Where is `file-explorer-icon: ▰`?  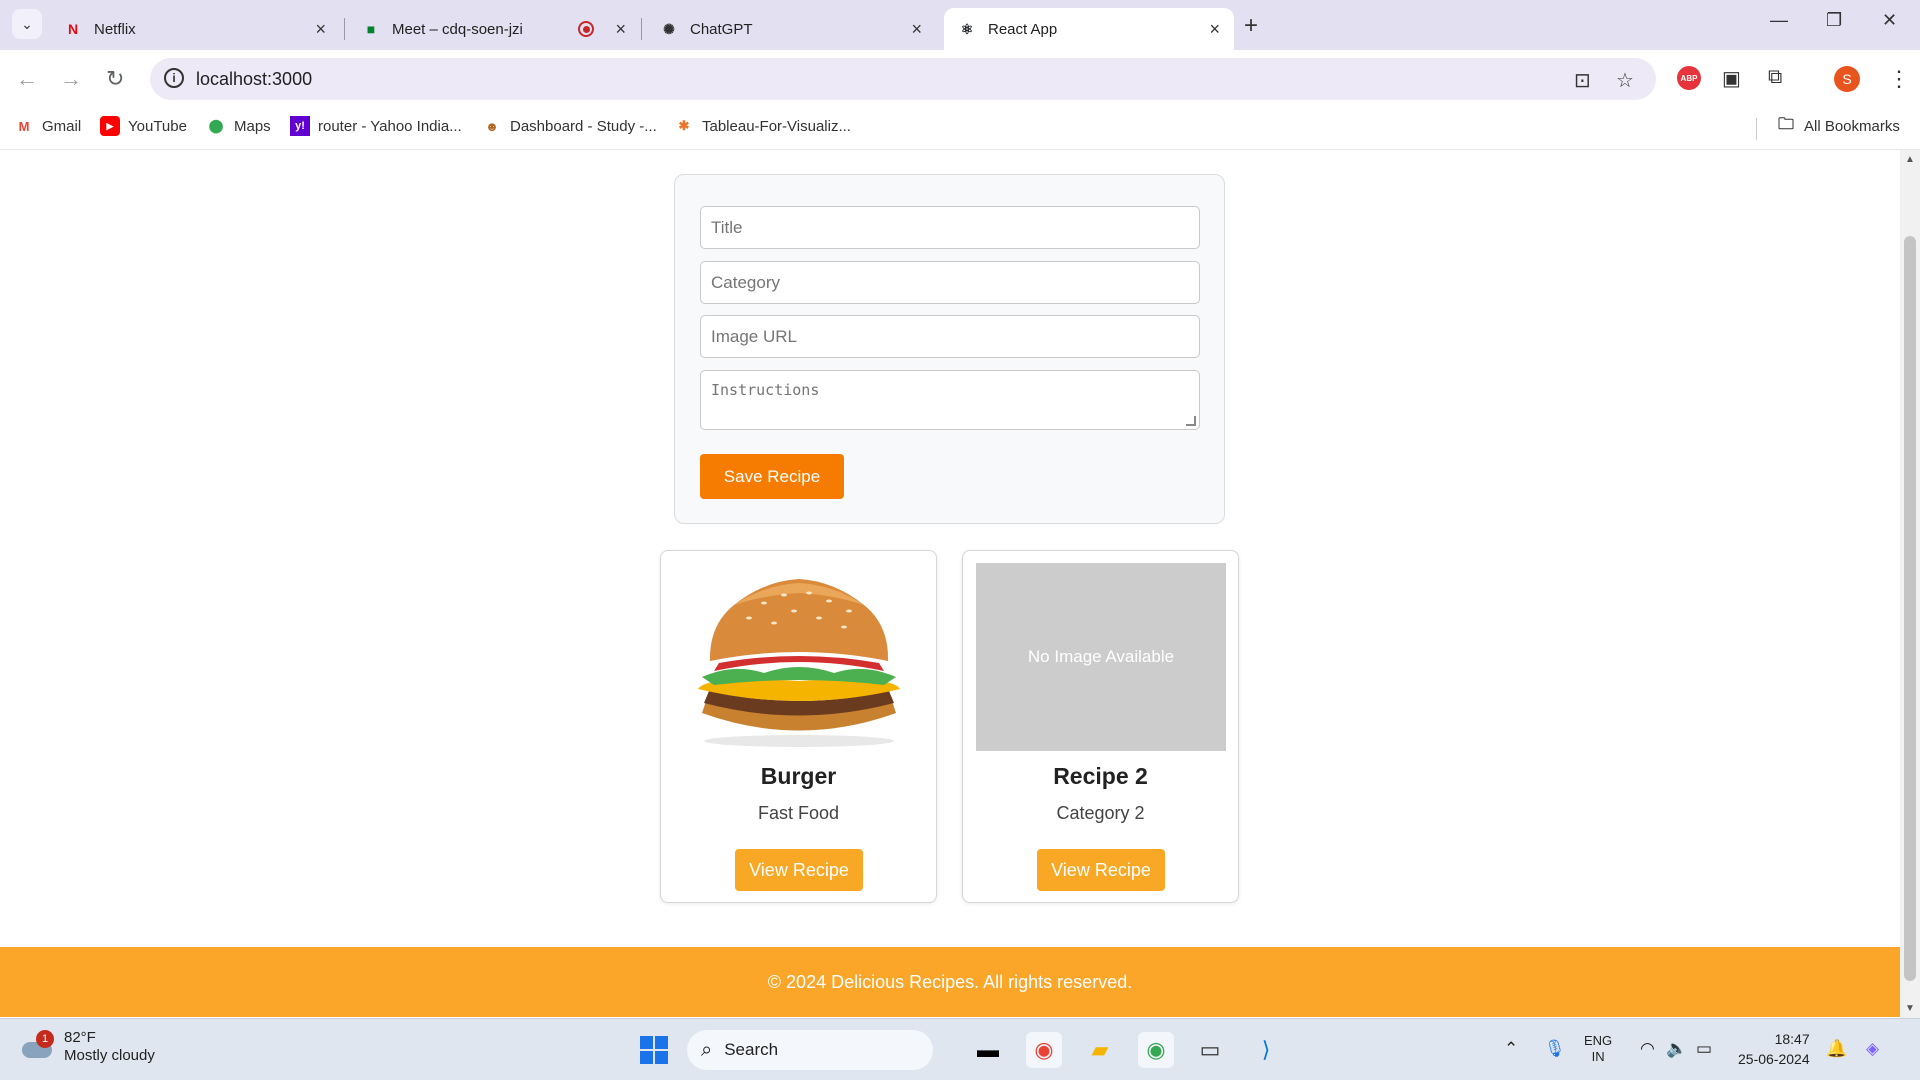 file-explorer-icon: ▰ is located at coordinates (1100, 1050).